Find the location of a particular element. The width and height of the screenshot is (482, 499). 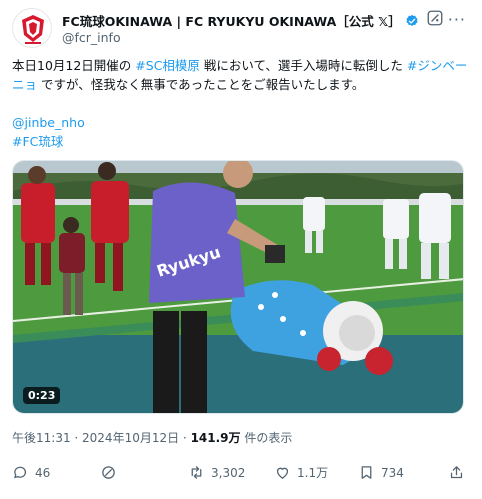

action-bar: 46 3,302 1.1万 734 is located at coordinates (241, 476).